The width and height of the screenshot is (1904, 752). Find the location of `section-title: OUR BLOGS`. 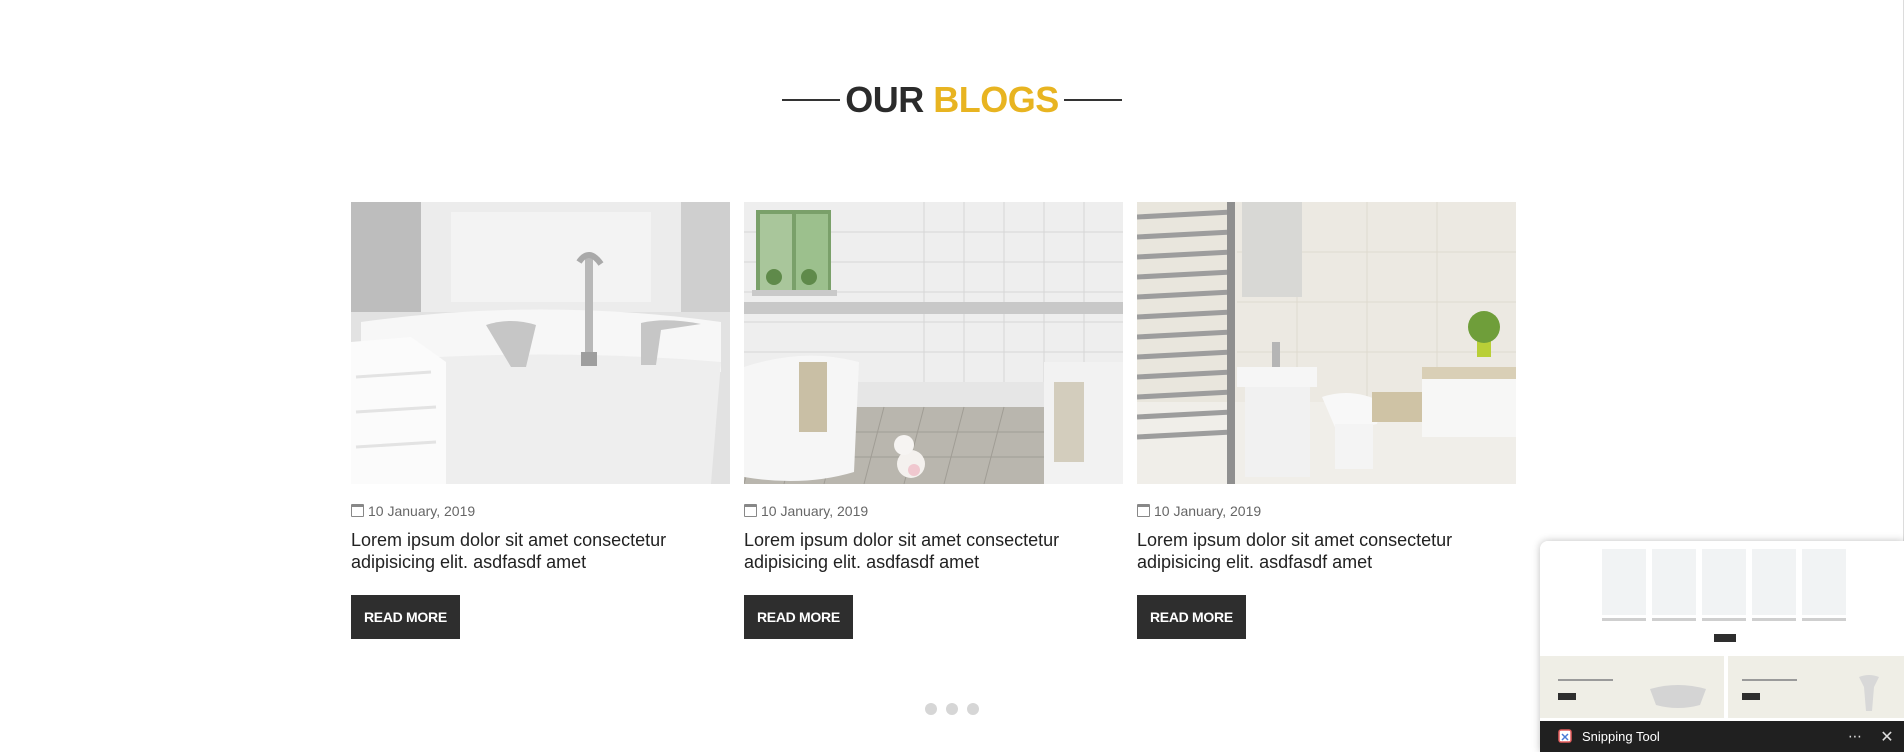

section-title: OUR BLOGS is located at coordinates (952, 100).